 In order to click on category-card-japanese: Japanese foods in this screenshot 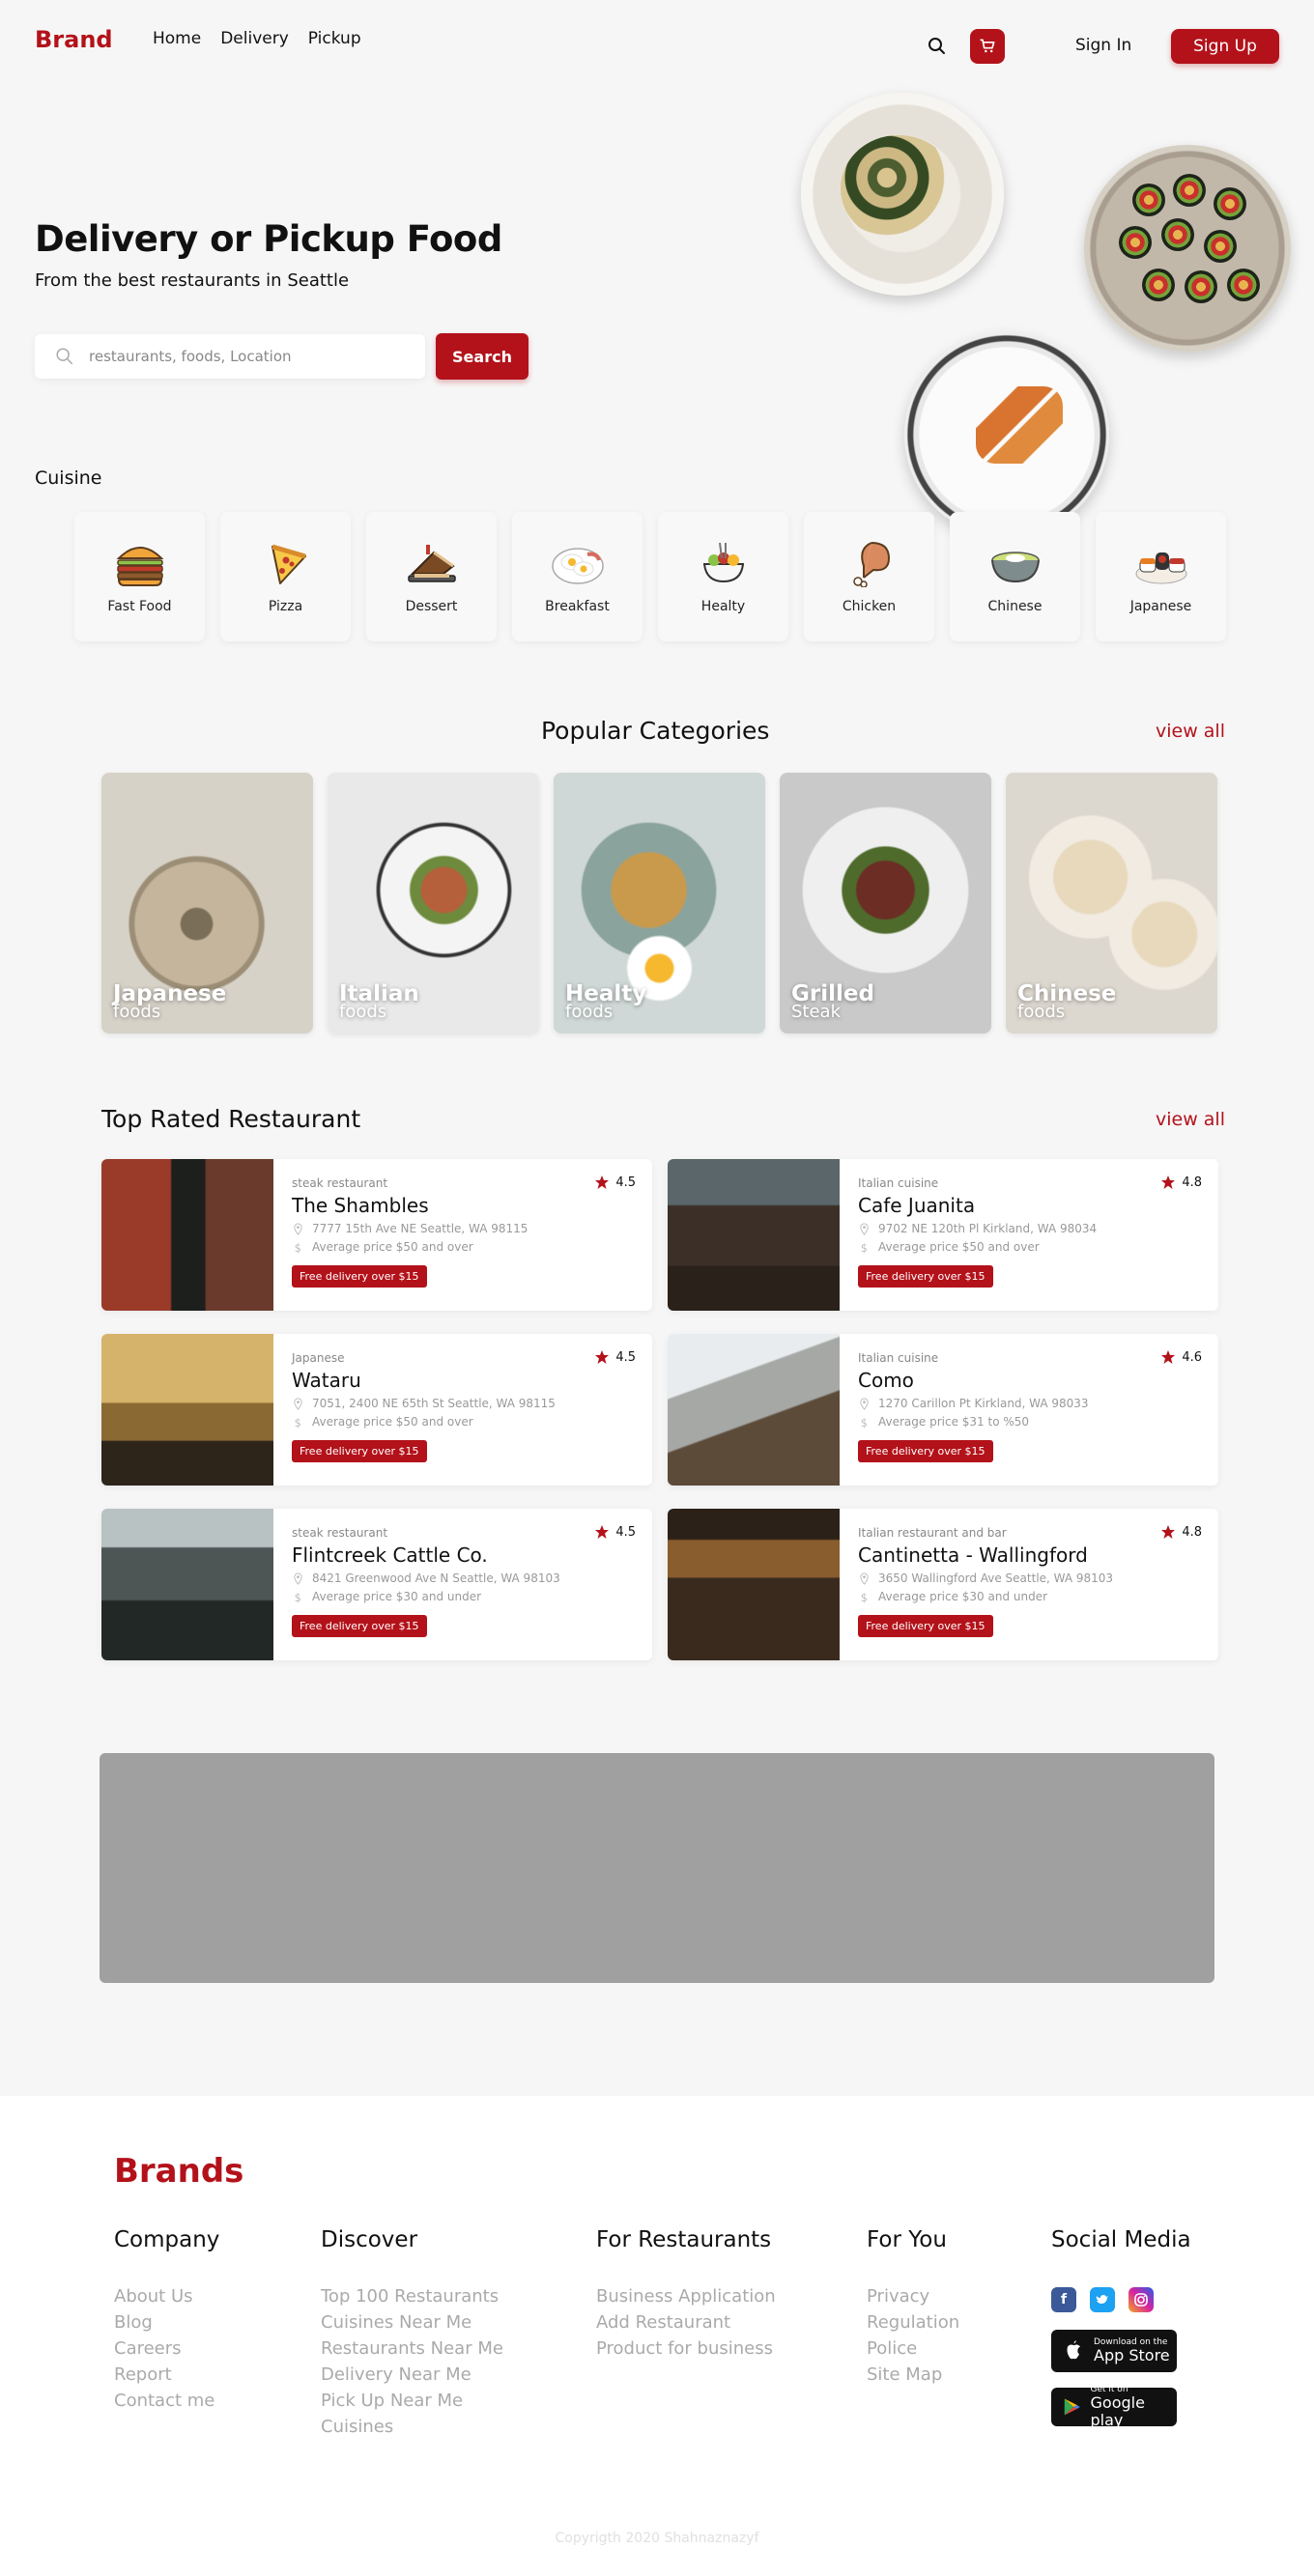, I will do `click(207, 903)`.